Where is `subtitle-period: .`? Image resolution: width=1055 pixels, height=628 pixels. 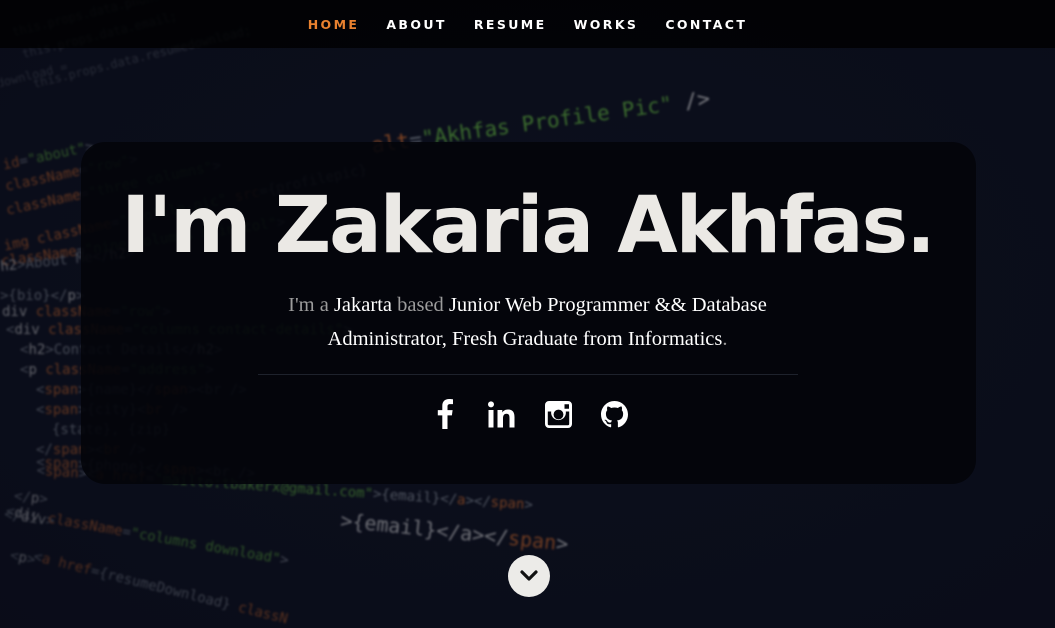 subtitle-period: . is located at coordinates (725, 339).